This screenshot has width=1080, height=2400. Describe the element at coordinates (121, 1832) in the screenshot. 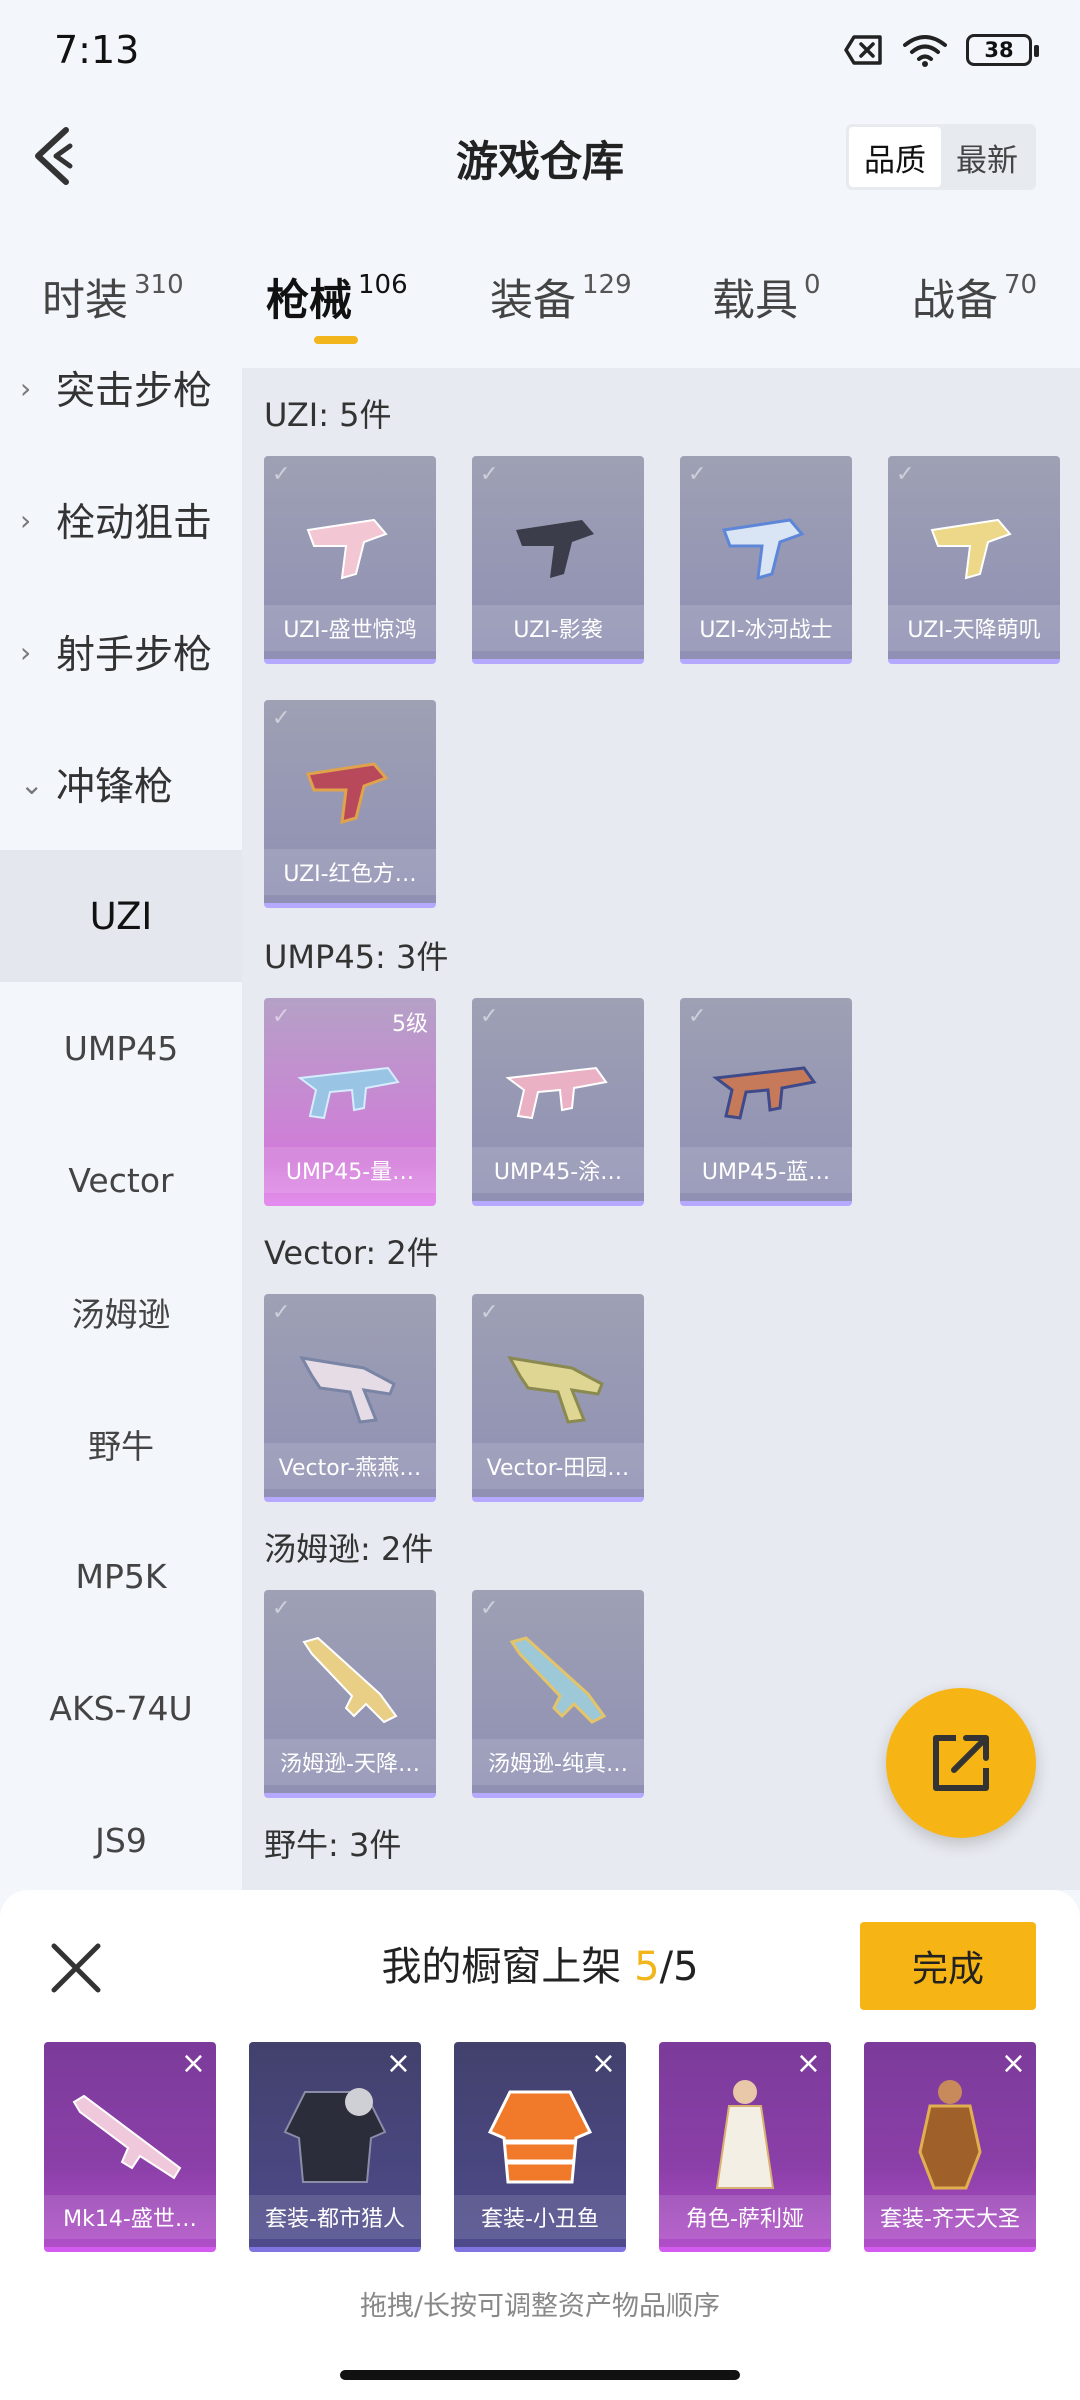

I see `sidebar-item-js9: JS9` at that location.